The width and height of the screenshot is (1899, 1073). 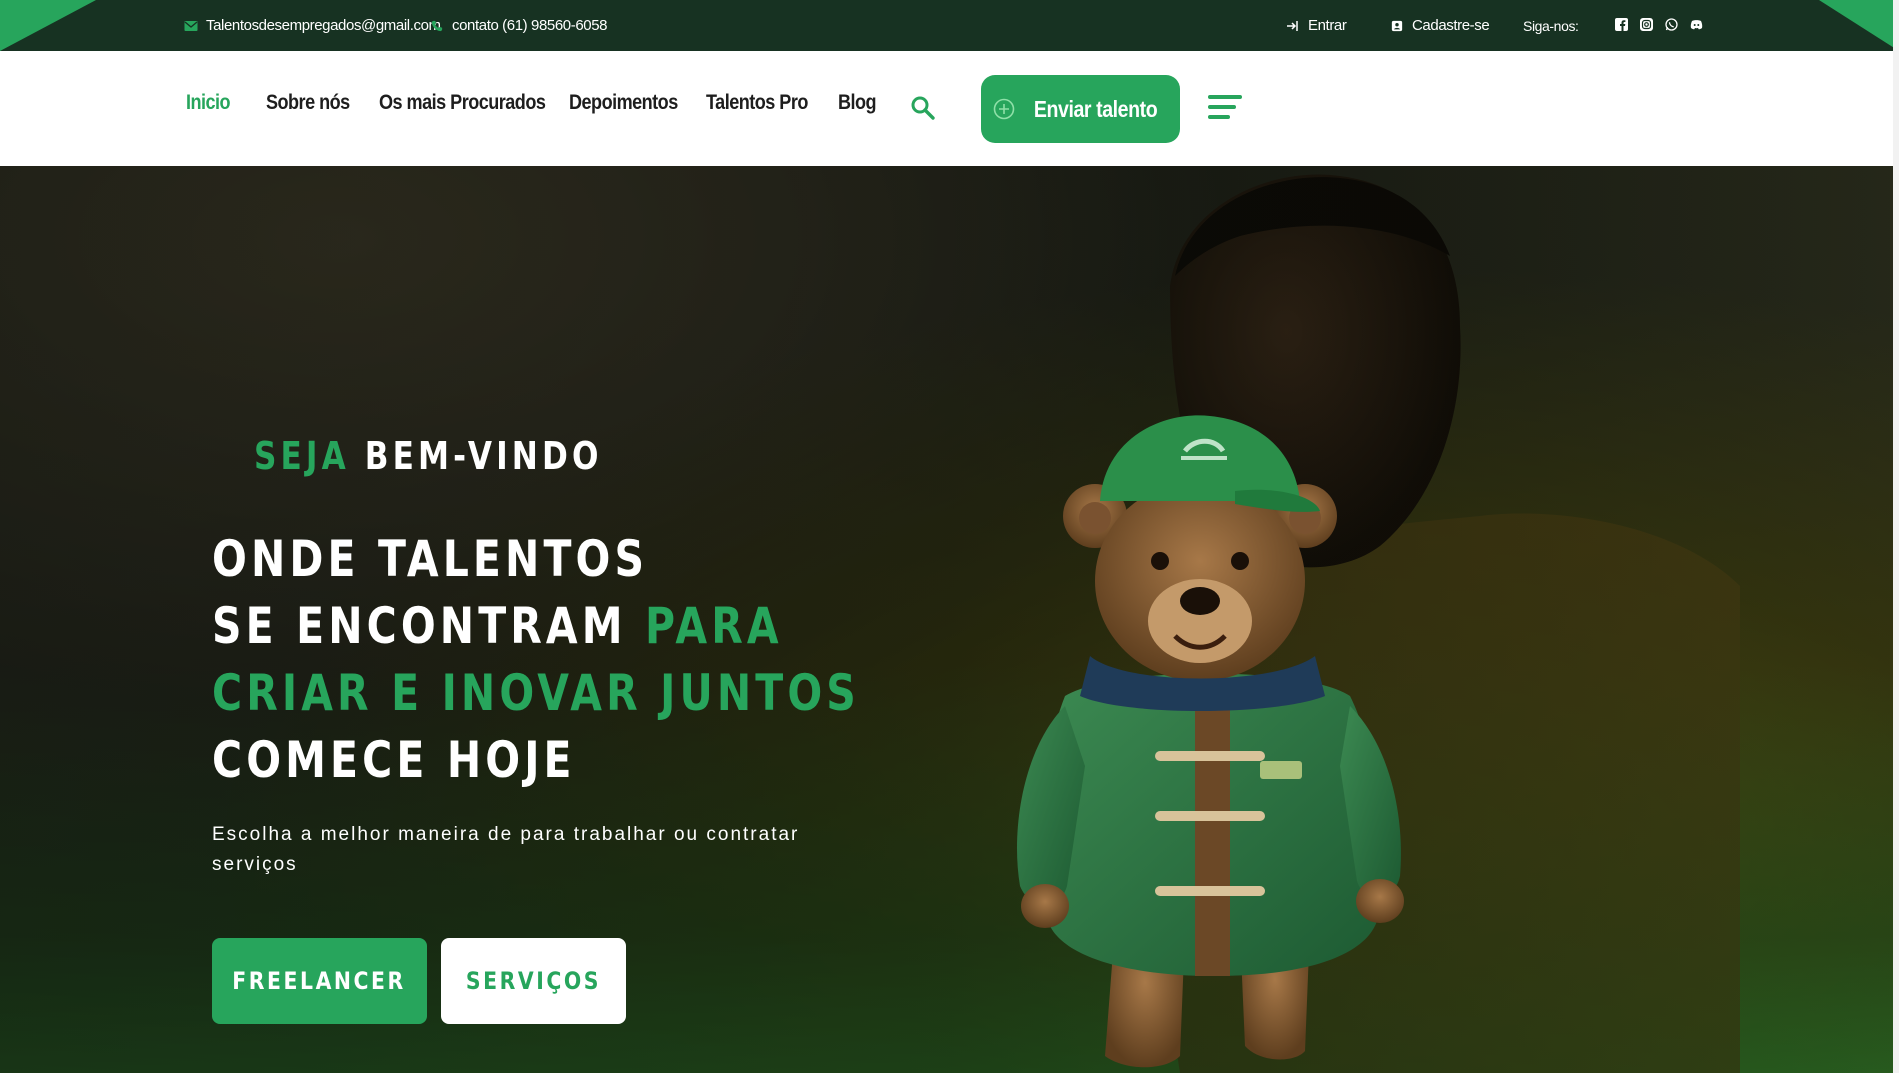 What do you see at coordinates (48, 25) in the screenshot?
I see `top-bar-left-accent` at bounding box center [48, 25].